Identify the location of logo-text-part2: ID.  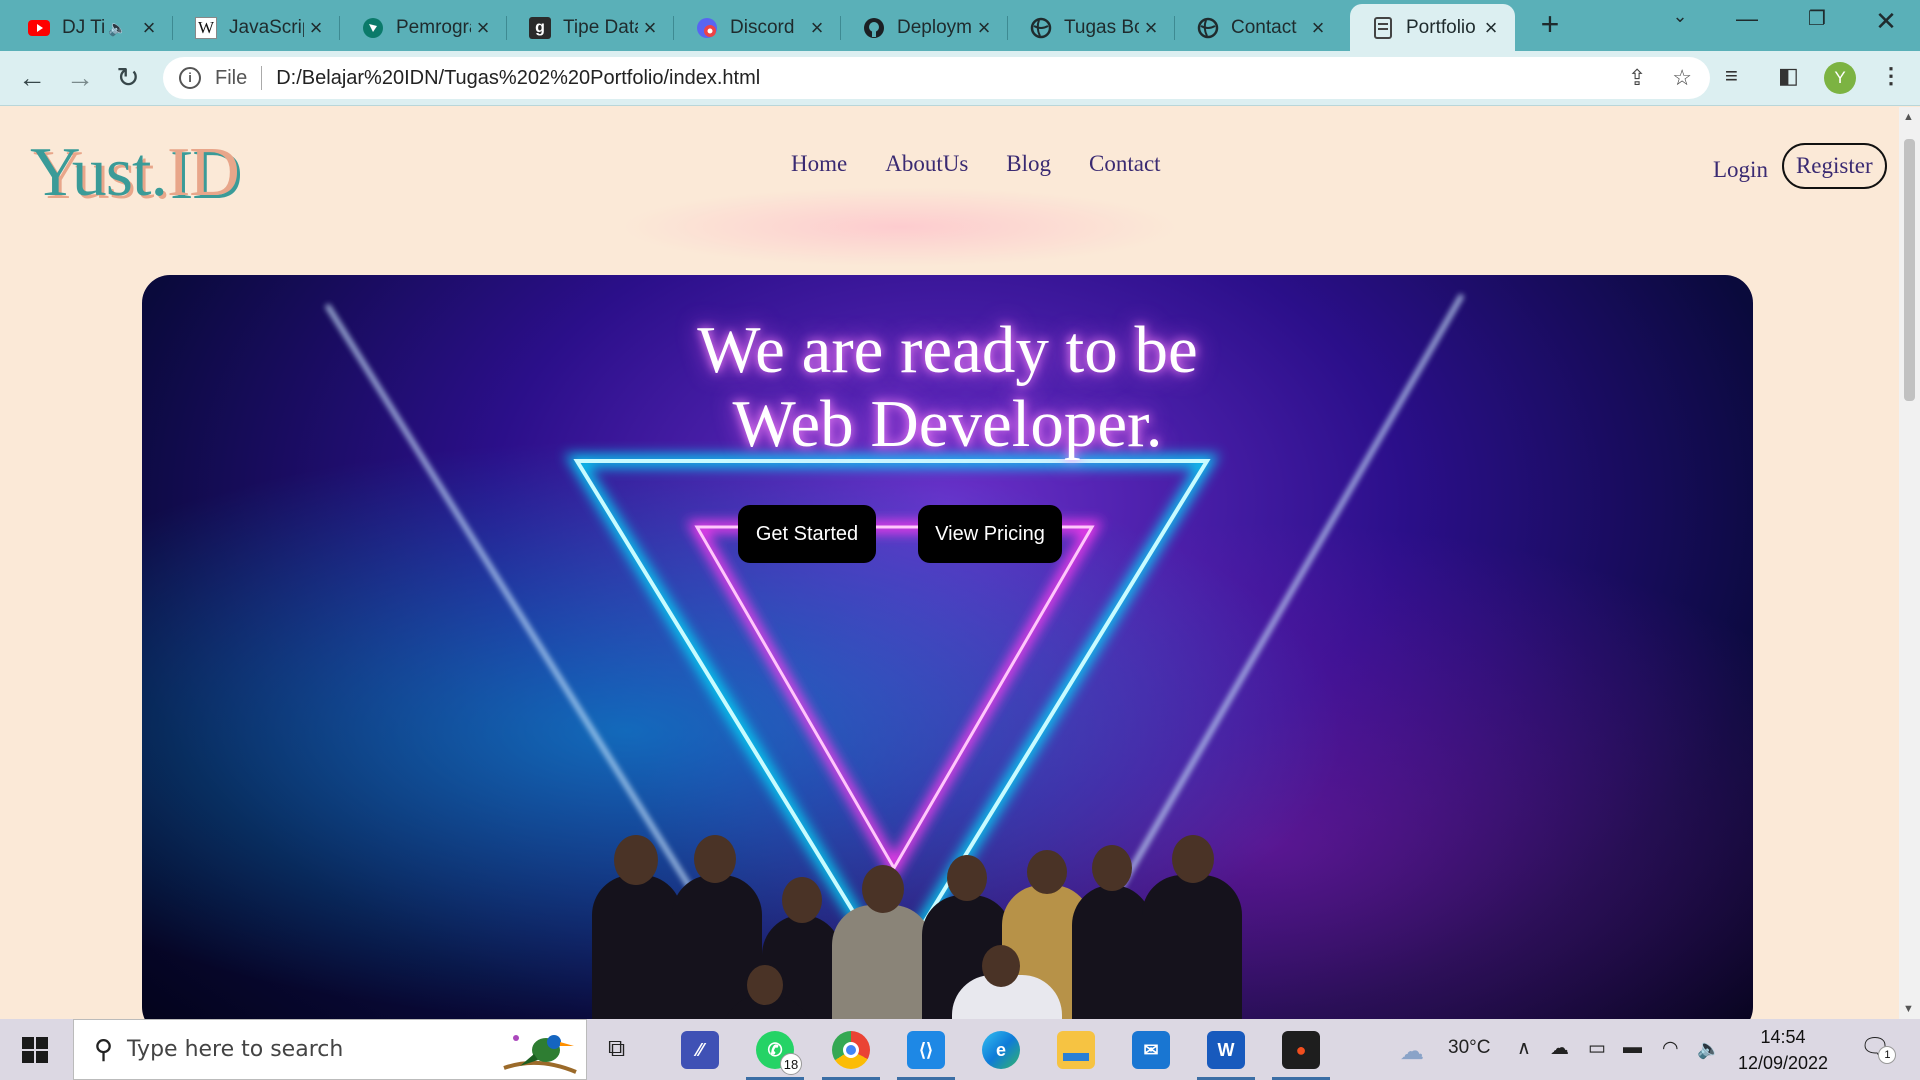
(203, 172).